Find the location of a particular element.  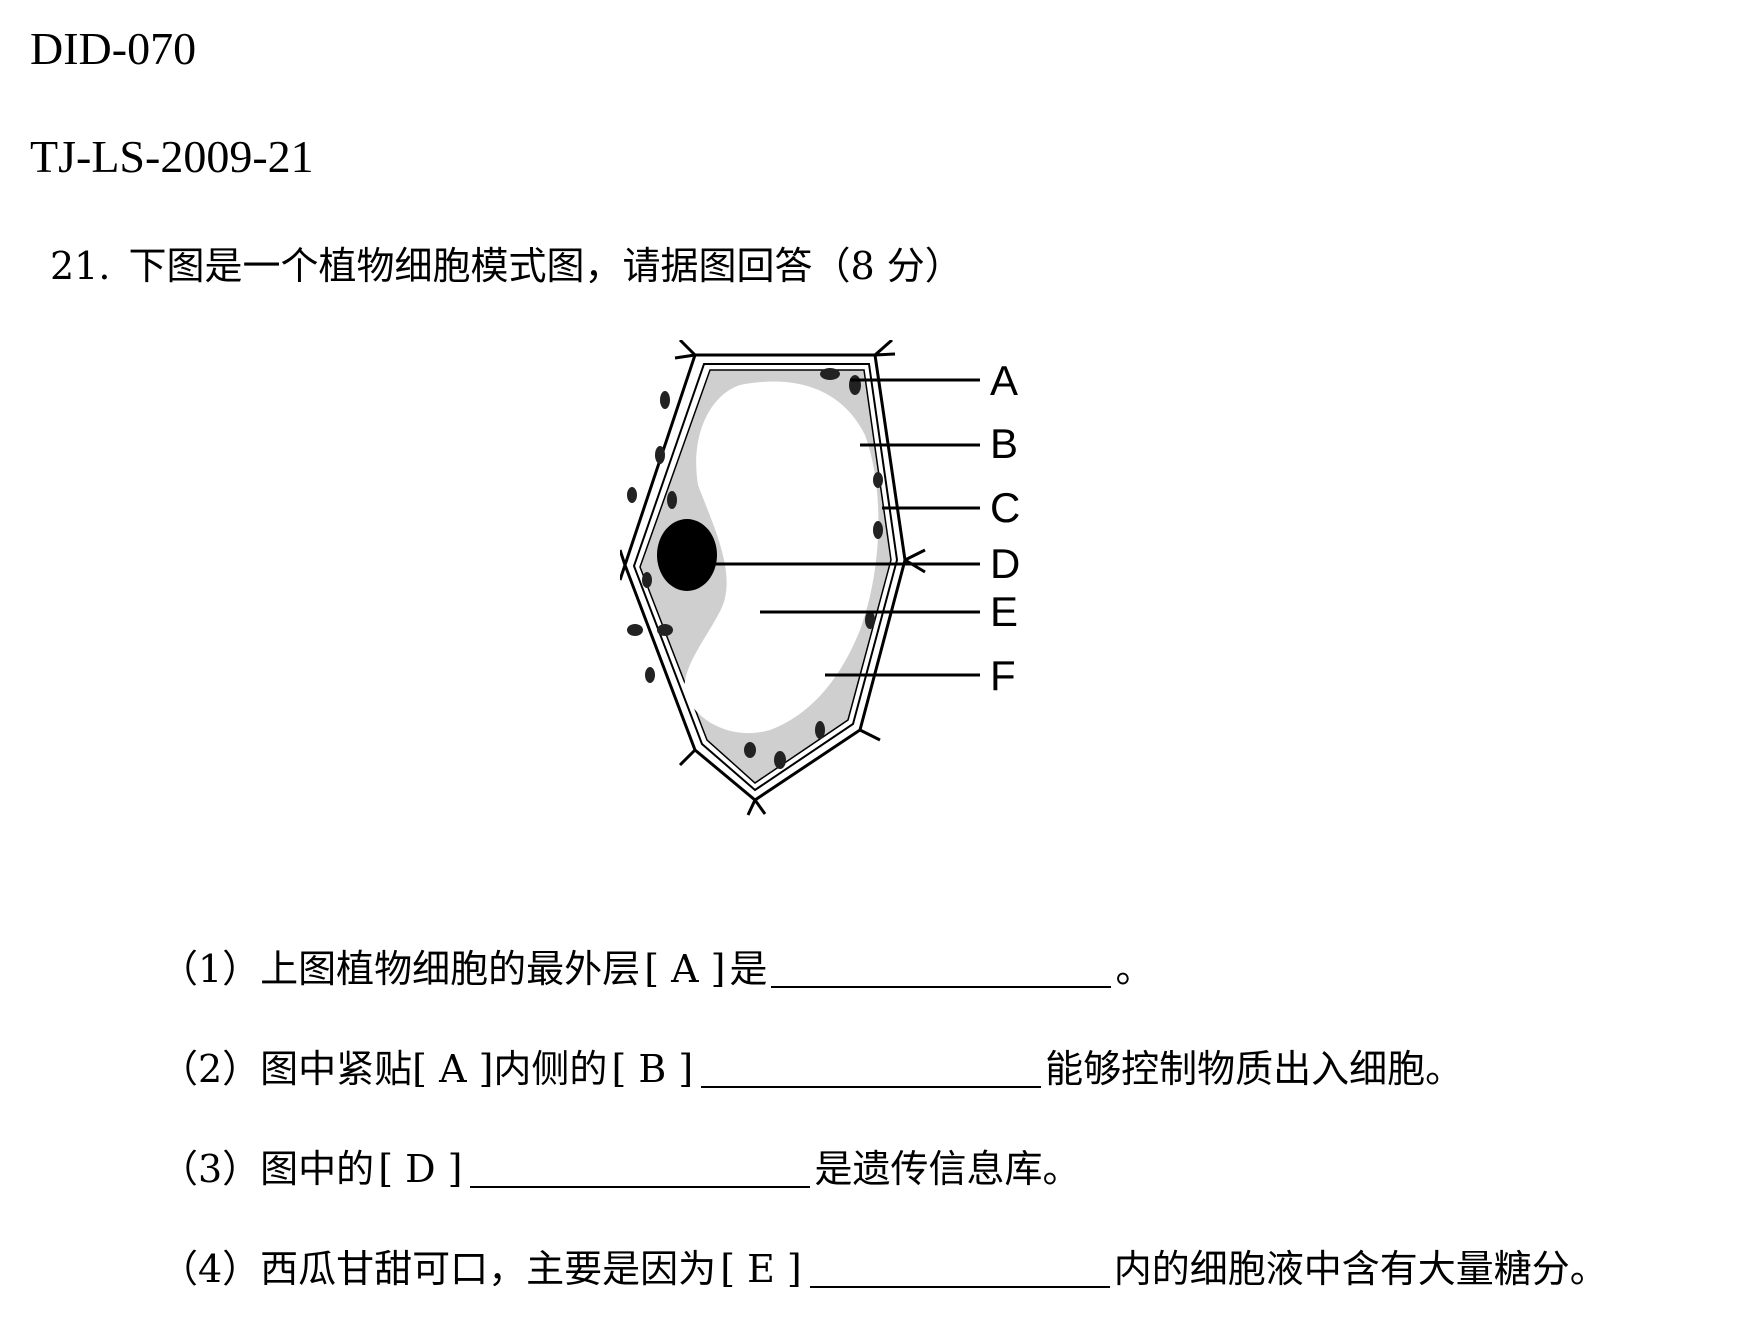

question-number: 21. is located at coordinates (80, 266).